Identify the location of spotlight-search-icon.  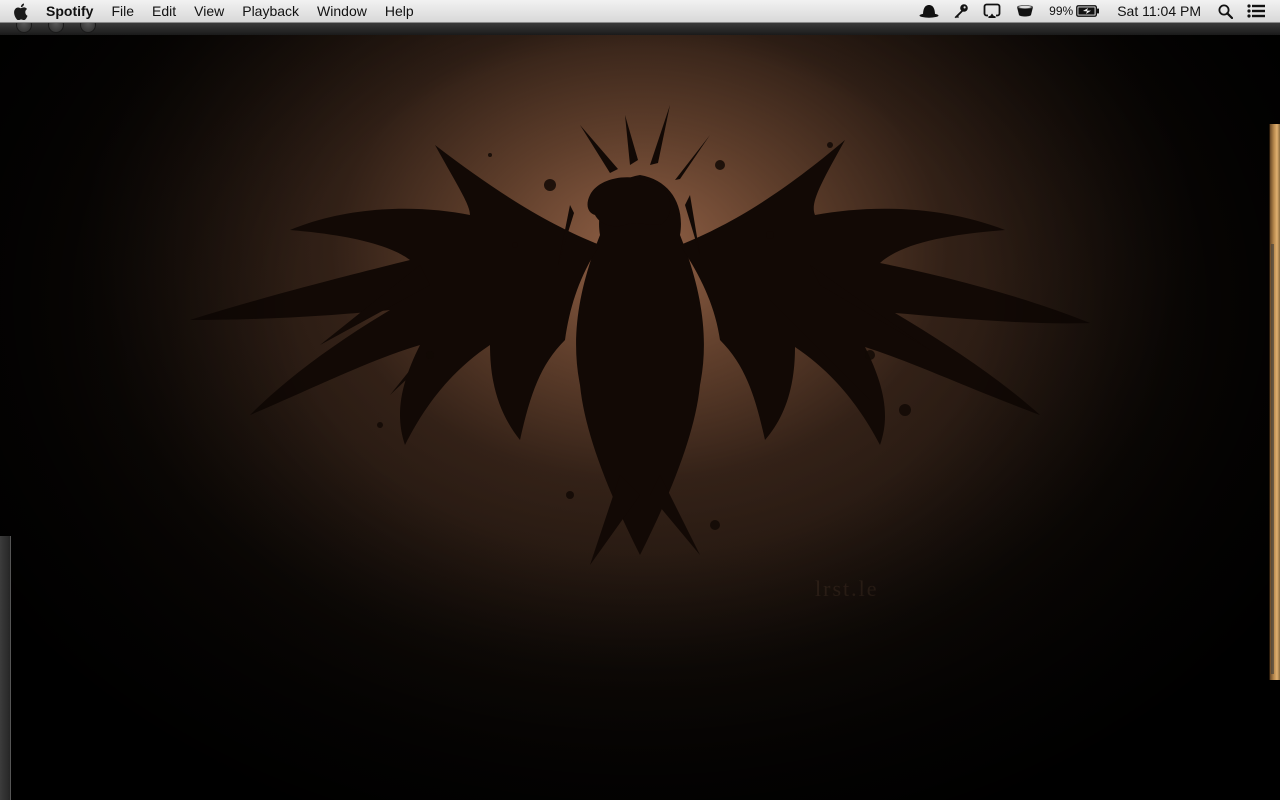
(1225, 11).